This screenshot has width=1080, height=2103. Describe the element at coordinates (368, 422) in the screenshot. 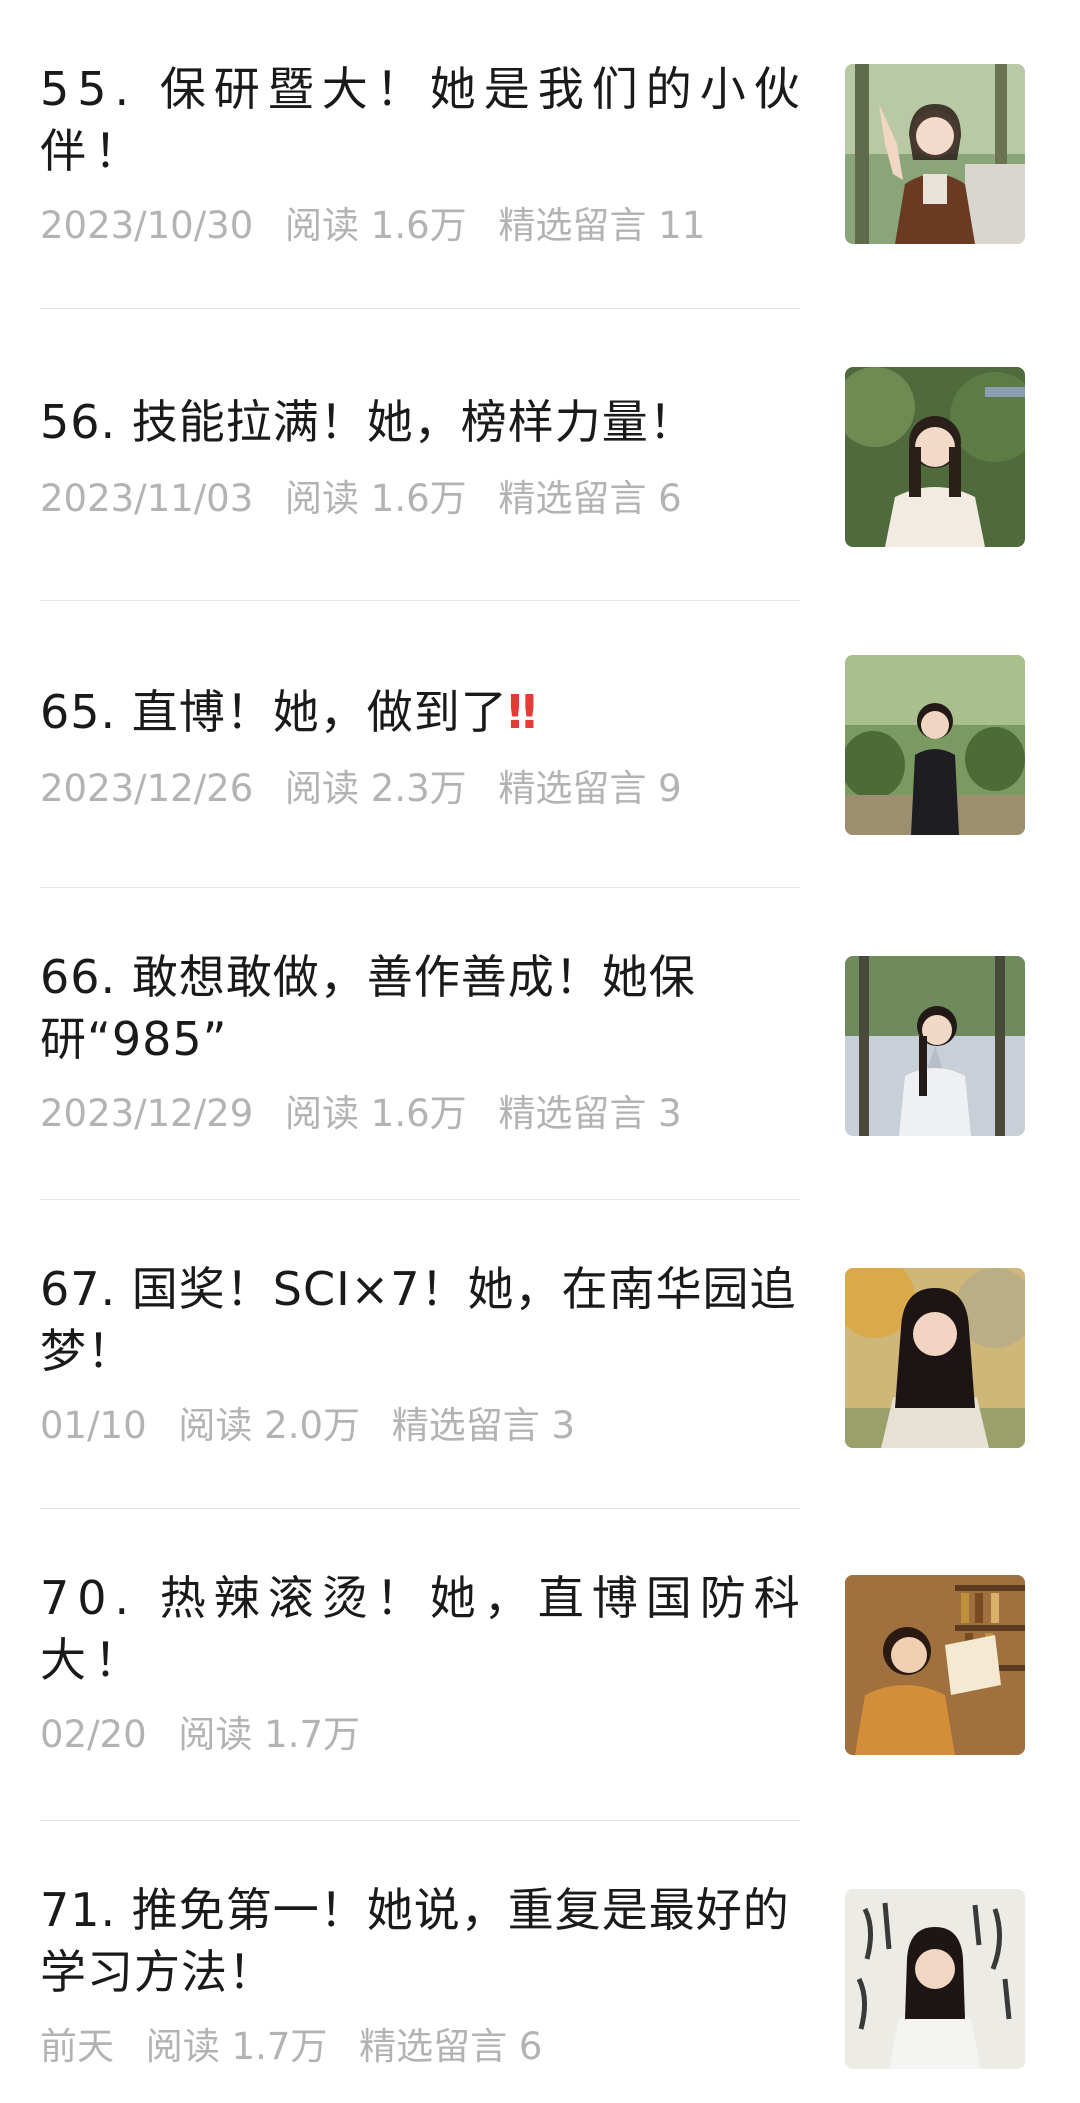

I see `article-title: 56. 技能拉满！她，榜样力量！` at that location.